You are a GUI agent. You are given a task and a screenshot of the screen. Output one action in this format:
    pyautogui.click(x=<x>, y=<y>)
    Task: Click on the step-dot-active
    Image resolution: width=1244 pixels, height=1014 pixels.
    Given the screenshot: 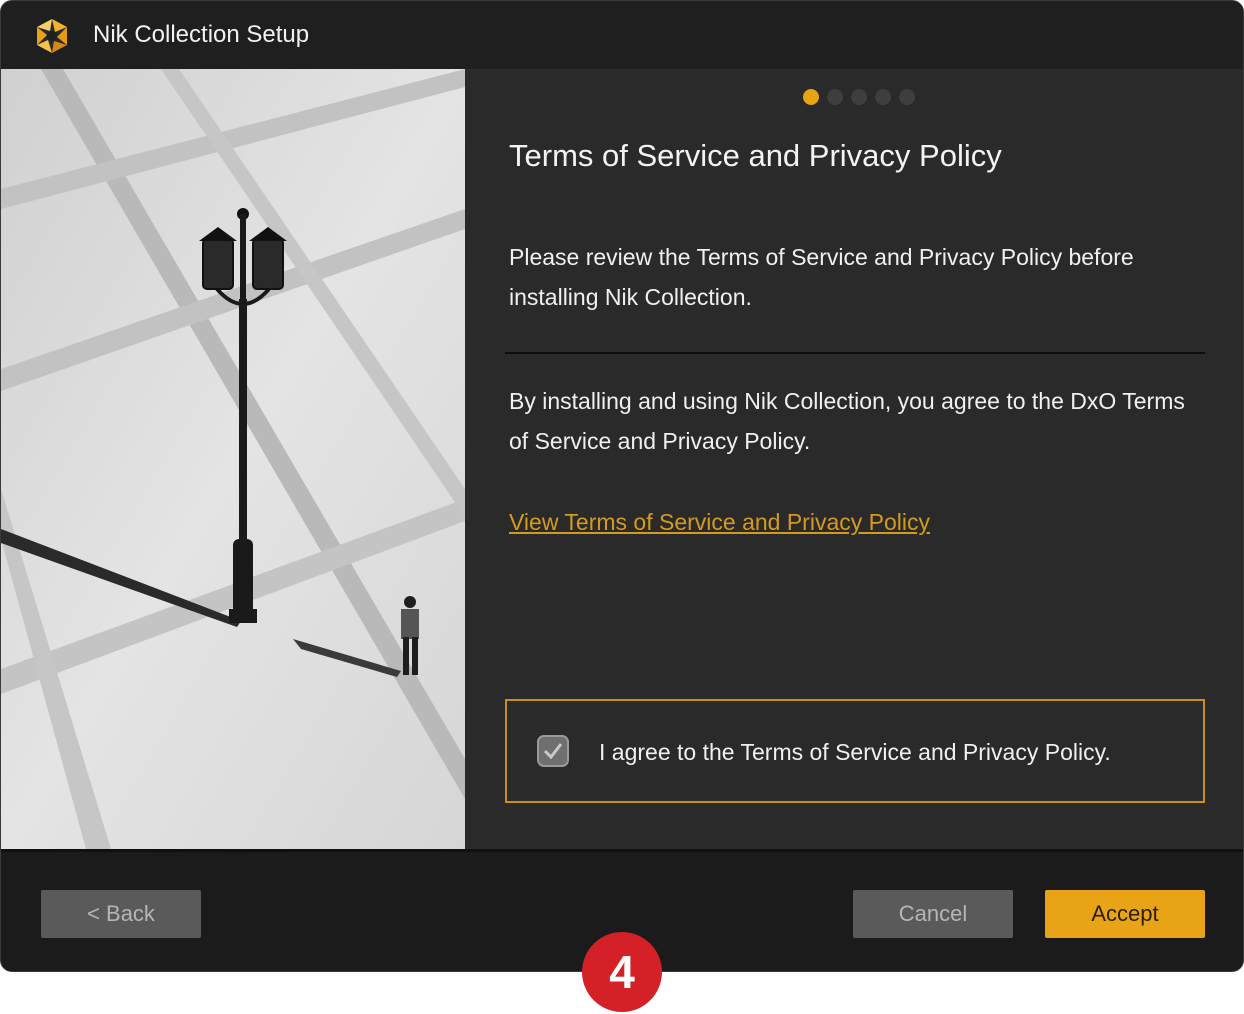 What is the action you would take?
    pyautogui.click(x=811, y=97)
    